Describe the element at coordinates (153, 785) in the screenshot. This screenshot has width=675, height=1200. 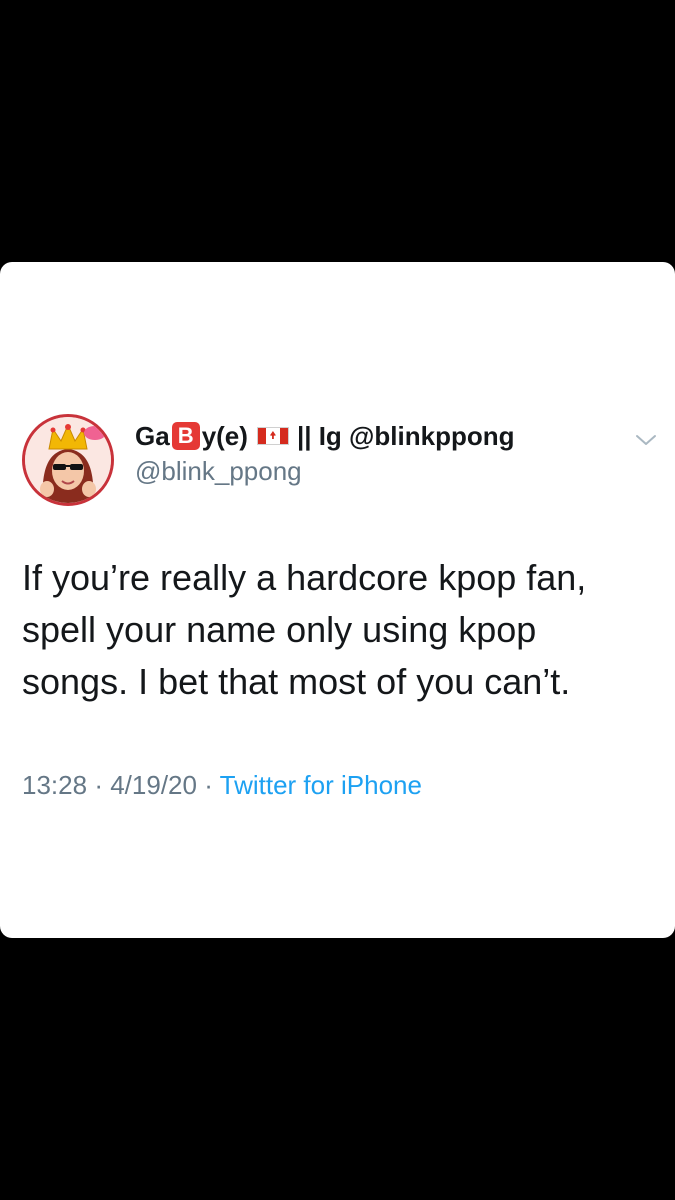
I see `tweet-date: 4/19/20` at that location.